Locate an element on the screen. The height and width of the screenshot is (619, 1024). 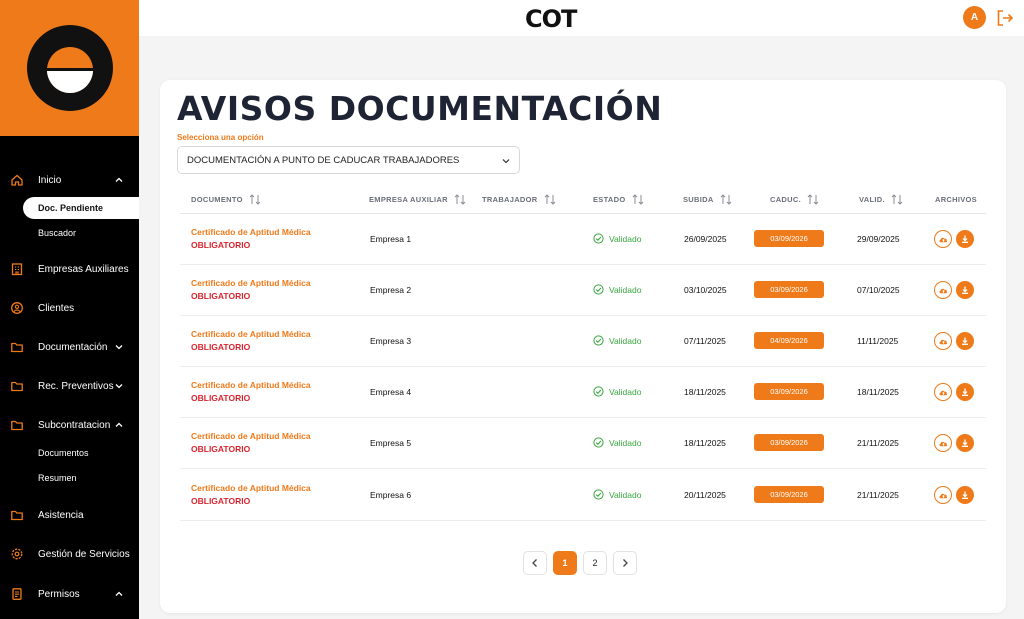
sidebar-item-documentacion: Documentación is located at coordinates (69, 347).